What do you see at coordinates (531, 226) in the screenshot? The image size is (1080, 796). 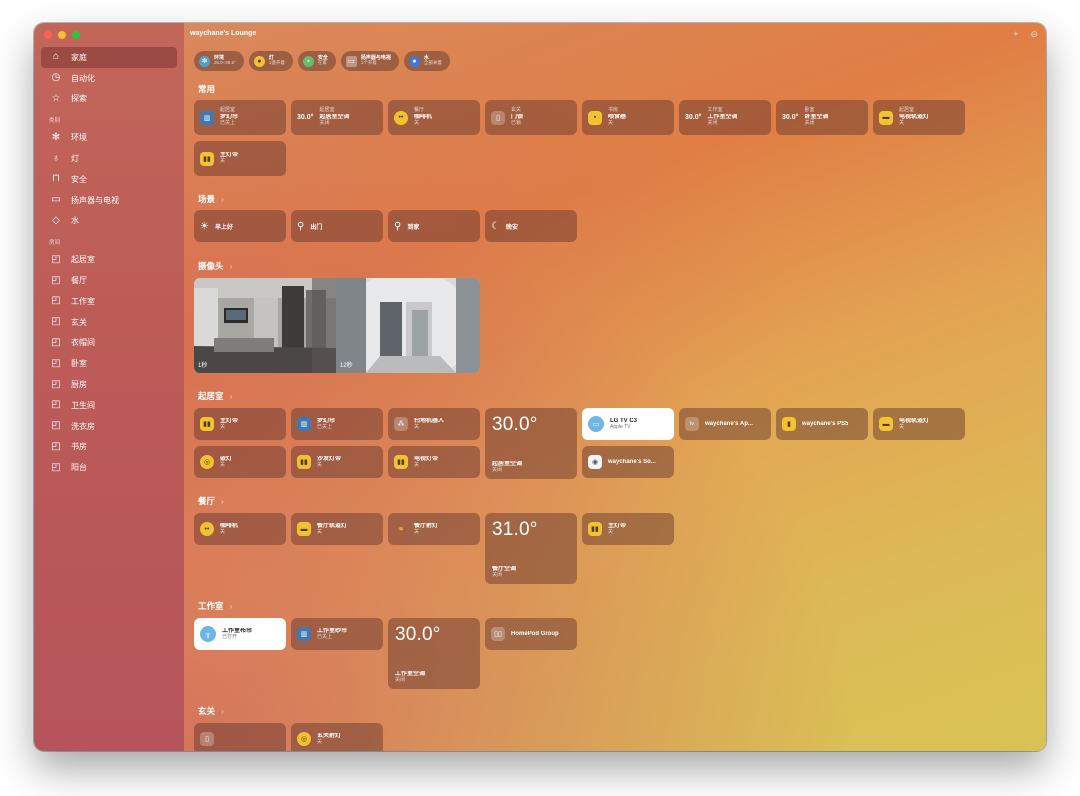 I see `scene-good-night: ☾ 晚安` at bounding box center [531, 226].